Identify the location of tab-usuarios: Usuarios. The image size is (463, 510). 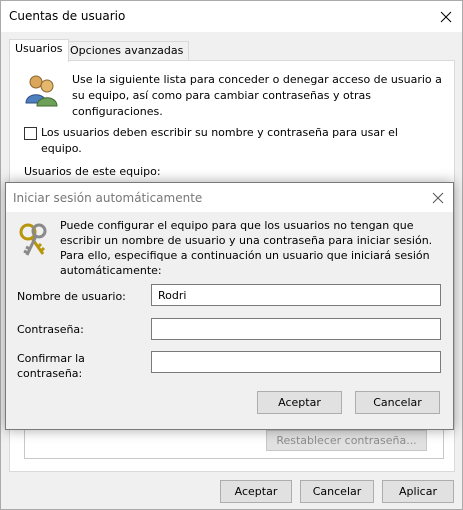
(39, 50).